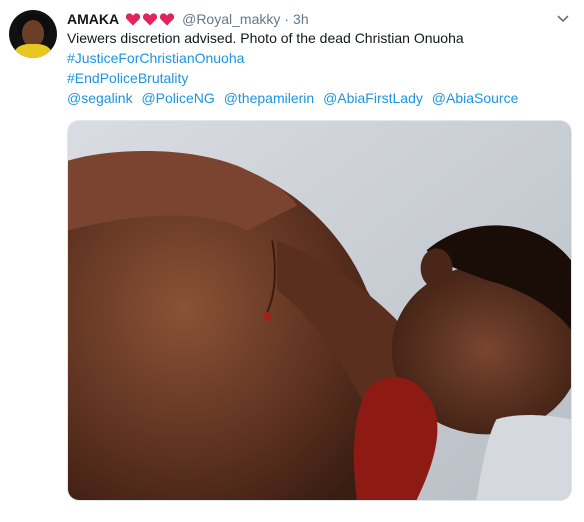 This screenshot has width=584, height=522. Describe the element at coordinates (177, 98) in the screenshot. I see `mention-link: @PoliceNG` at that location.